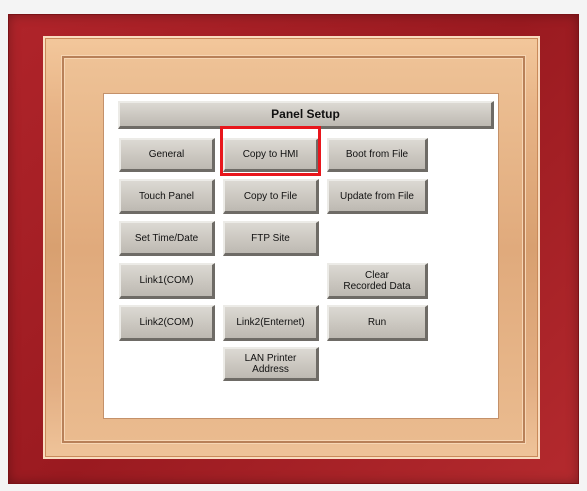 The width and height of the screenshot is (587, 491). What do you see at coordinates (167, 238) in the screenshot?
I see `set-time-date-button: Set Time/Date` at bounding box center [167, 238].